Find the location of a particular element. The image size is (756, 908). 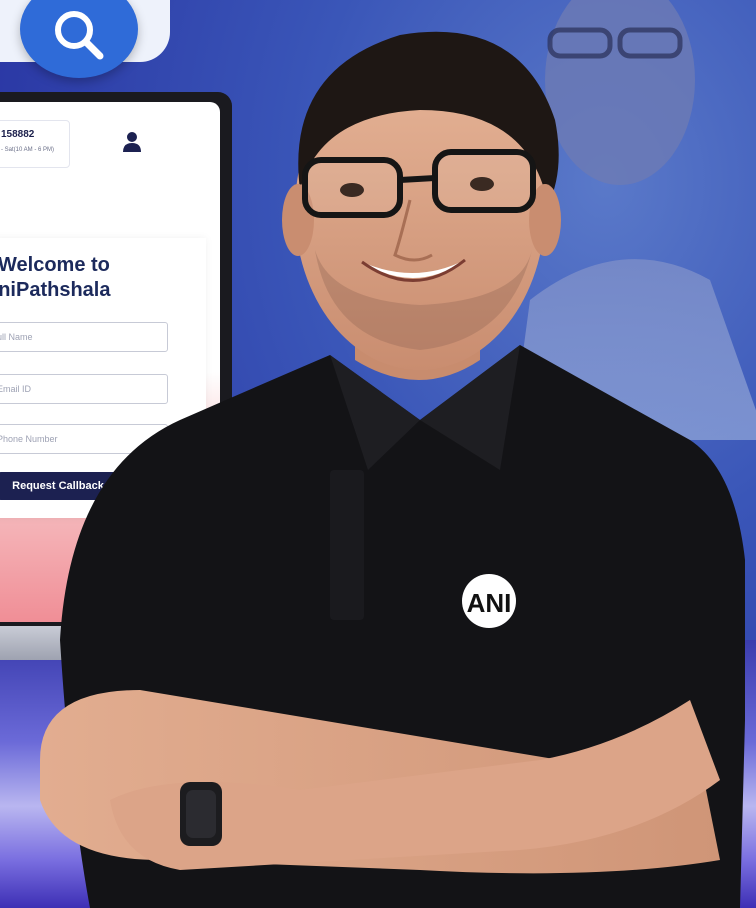

shirt-logo: ANI is located at coordinates (489, 601).